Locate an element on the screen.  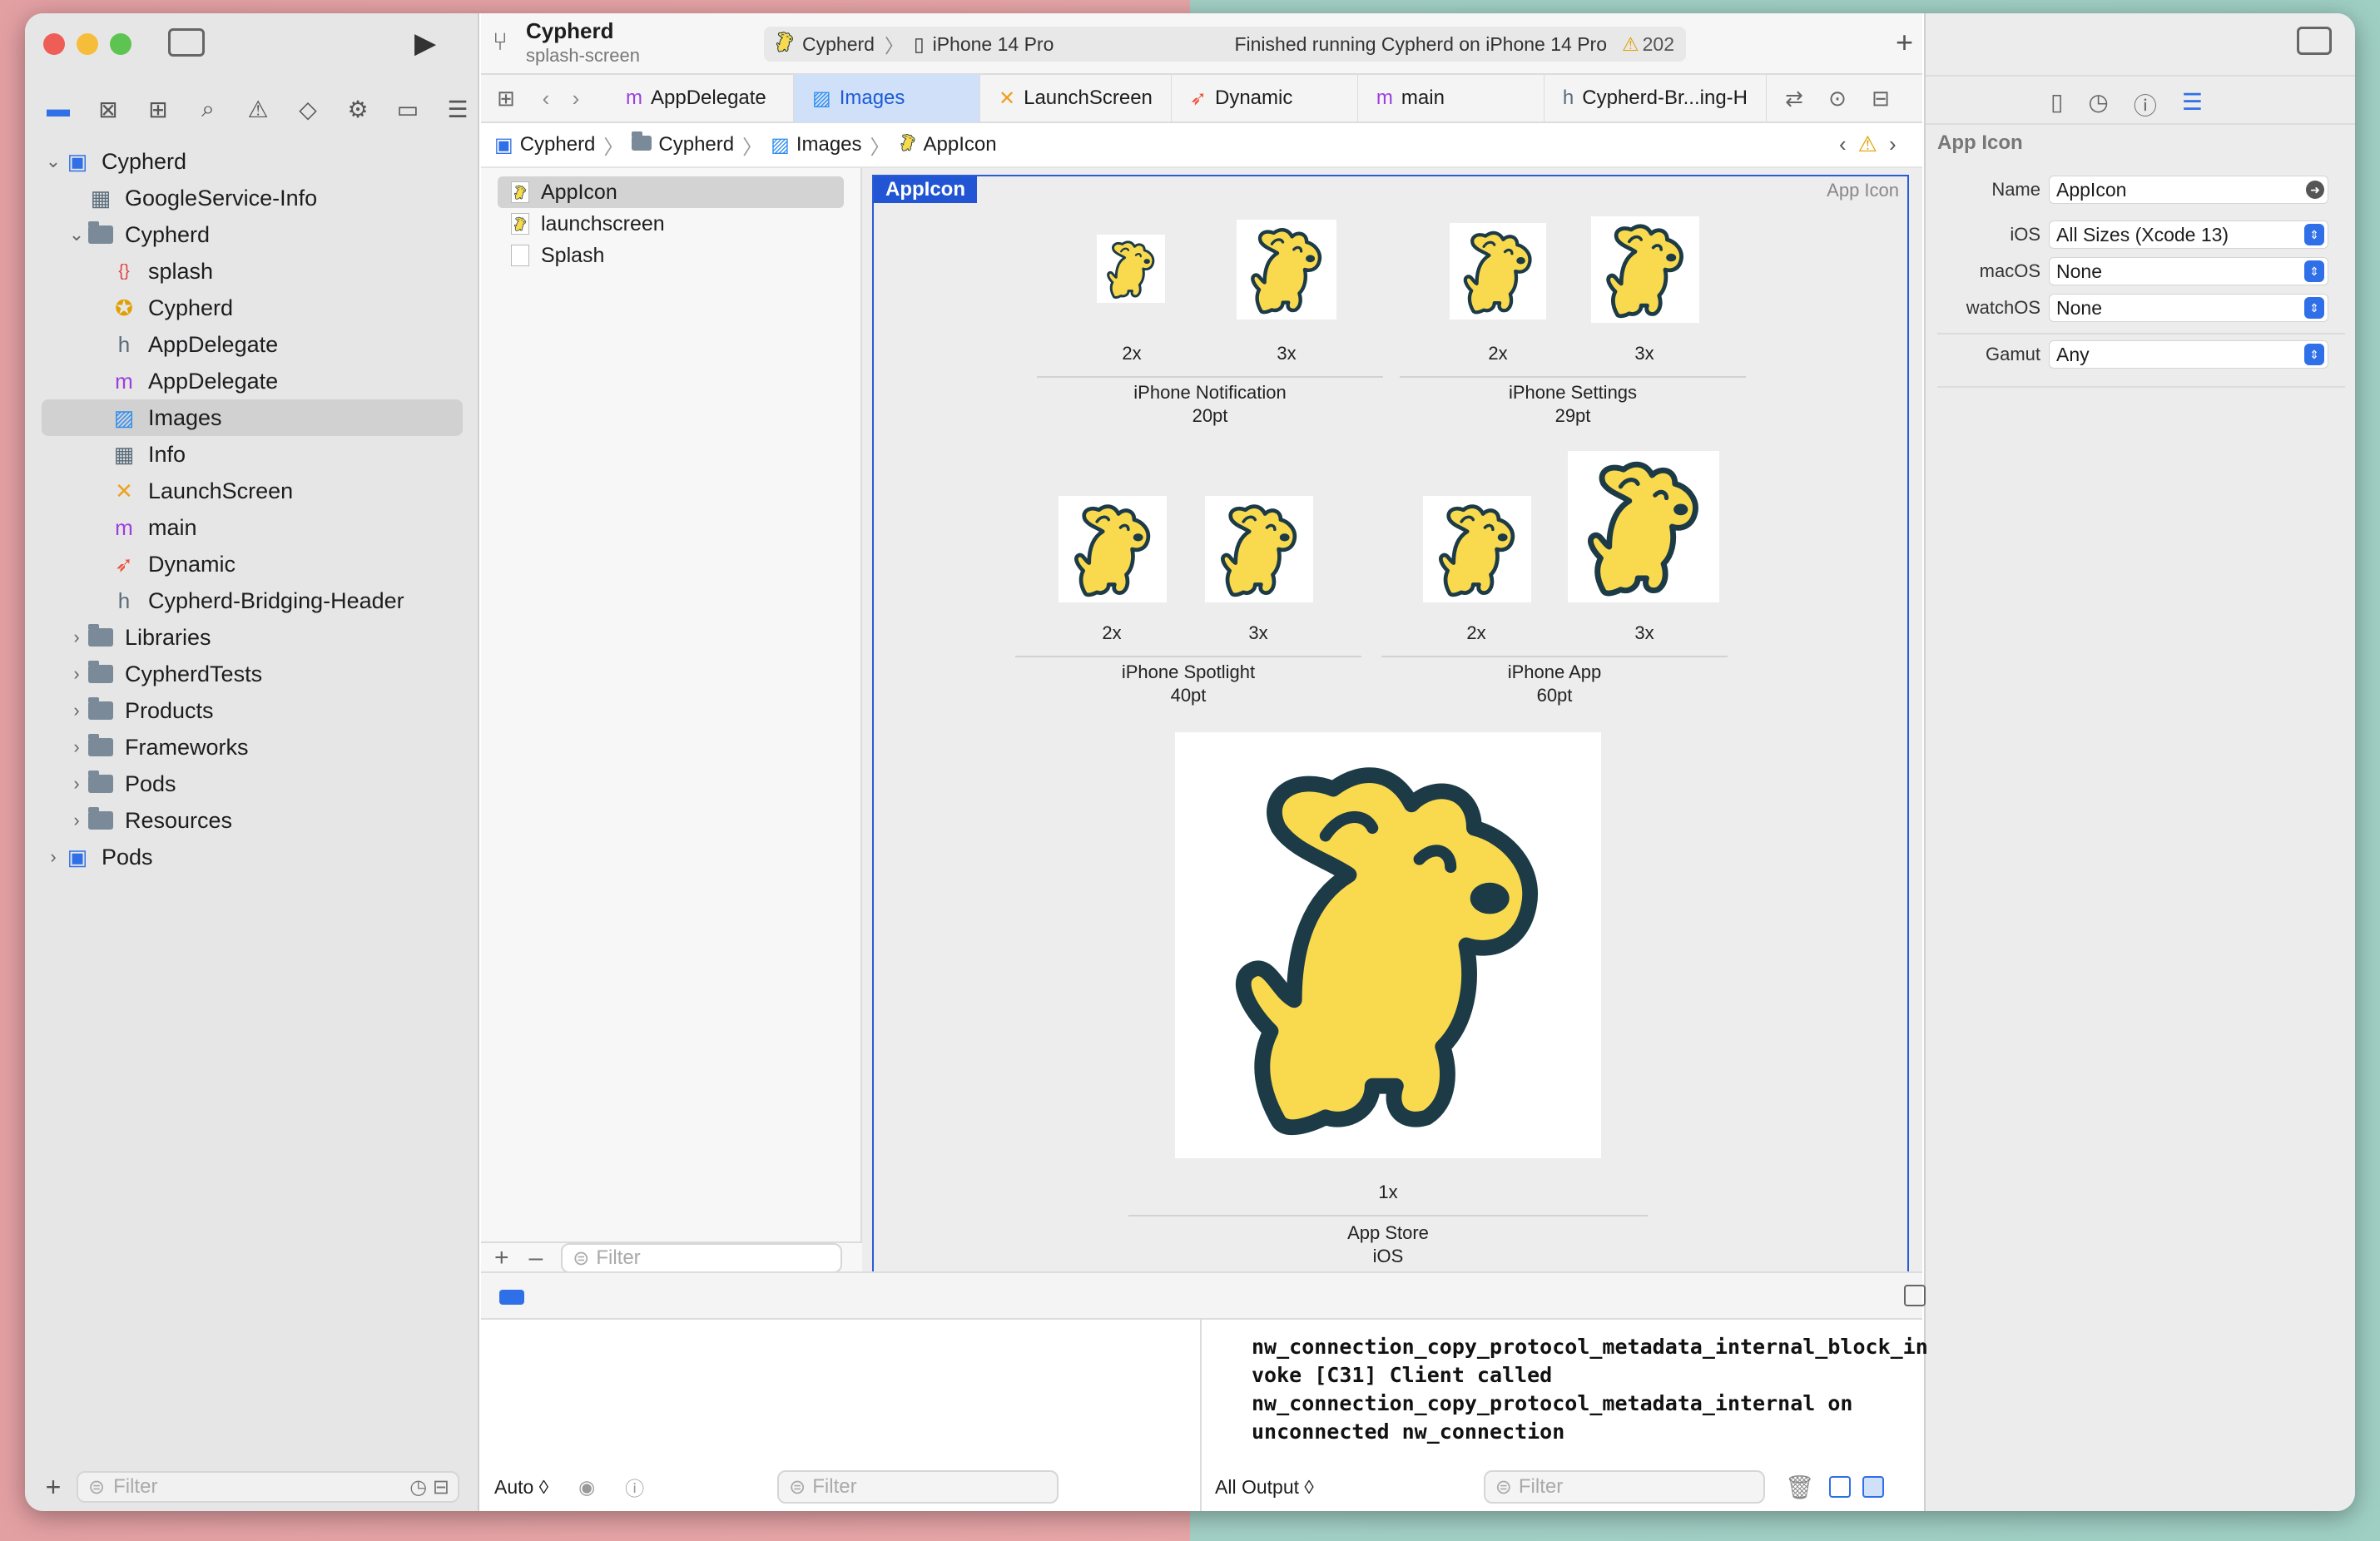
tree-item-cypherd: ✪ Cypherd is located at coordinates (252, 308).